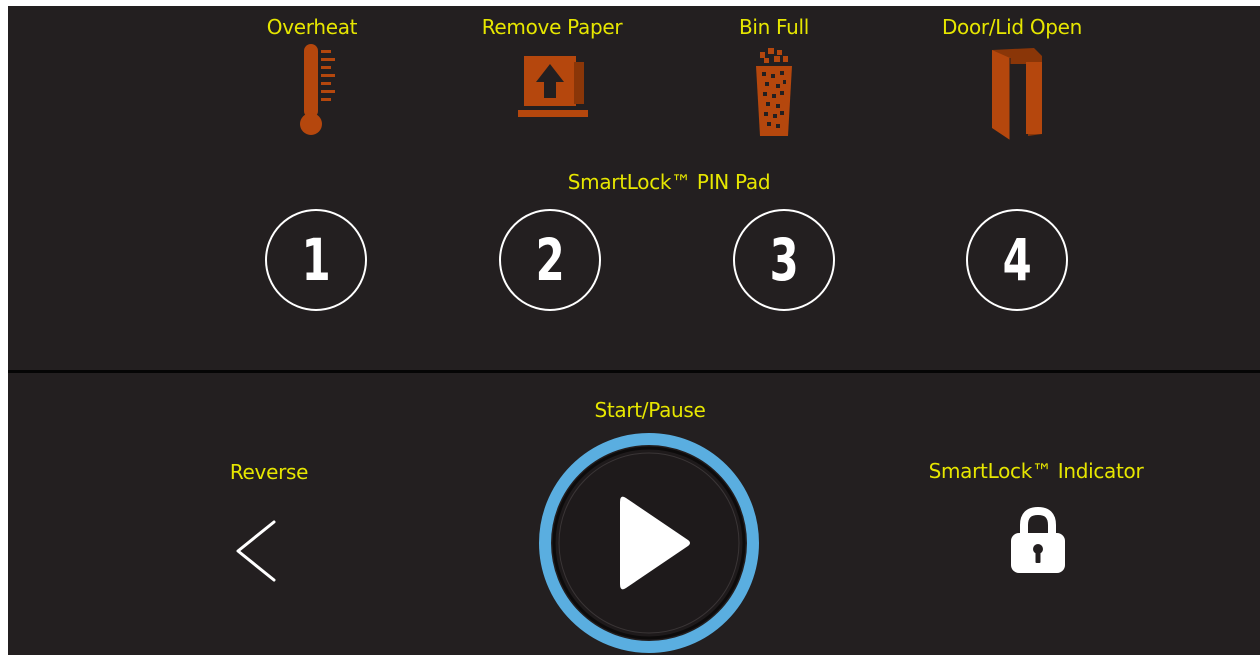 This screenshot has height=655, width=1260. What do you see at coordinates (553, 86) in the screenshot?
I see `remove-paper-icon` at bounding box center [553, 86].